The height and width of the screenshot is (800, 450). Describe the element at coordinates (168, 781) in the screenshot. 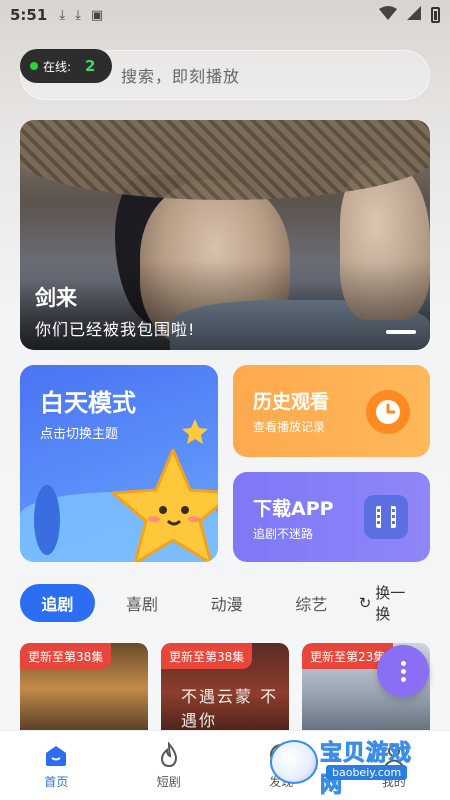

I see `nav-short-drama-label: 短剧` at that location.